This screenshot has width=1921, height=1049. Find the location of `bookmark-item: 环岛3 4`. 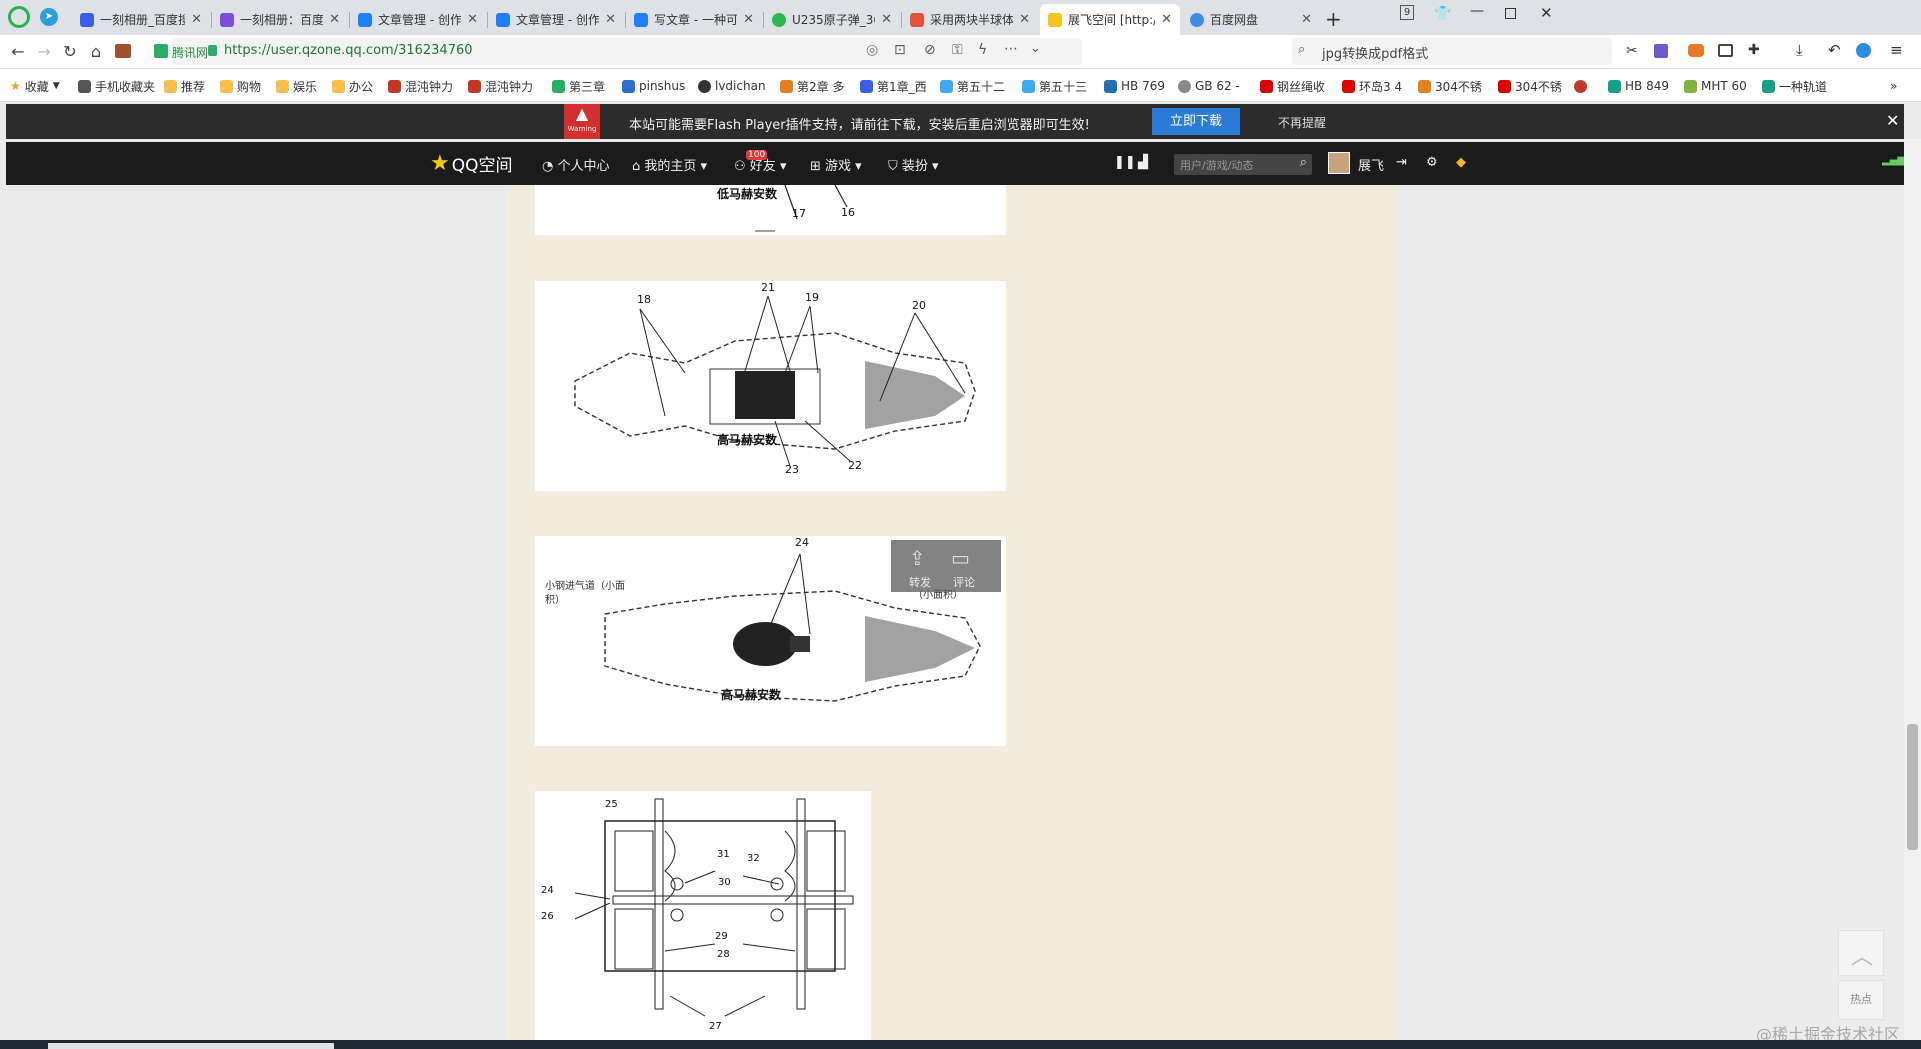

bookmark-item: 环岛3 4 is located at coordinates (1374, 86).